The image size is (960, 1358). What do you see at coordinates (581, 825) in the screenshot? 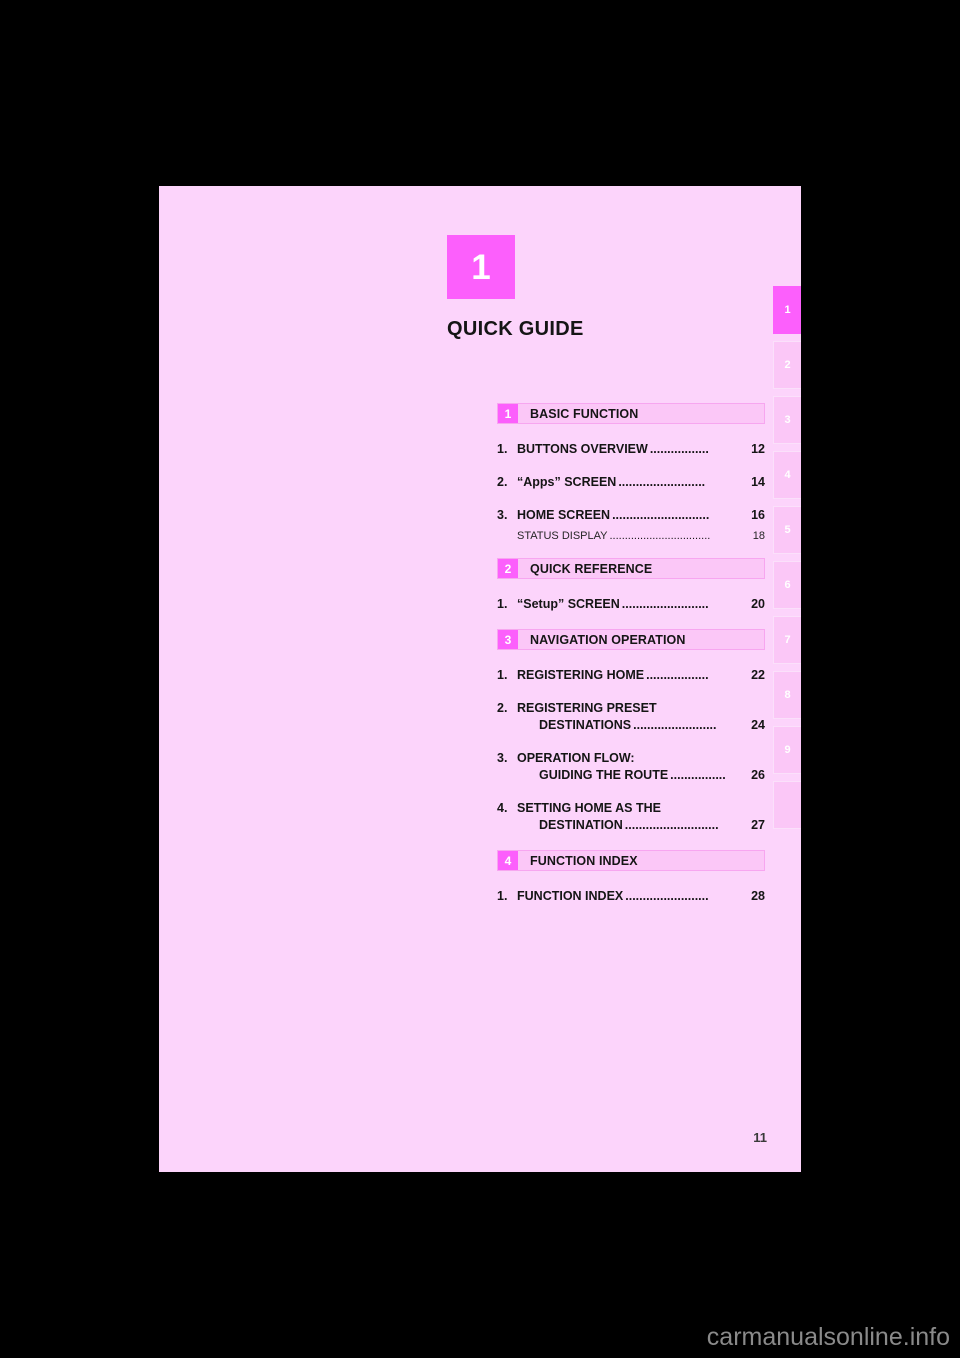
I see `toc-entry-text: DESTINATION` at bounding box center [581, 825].